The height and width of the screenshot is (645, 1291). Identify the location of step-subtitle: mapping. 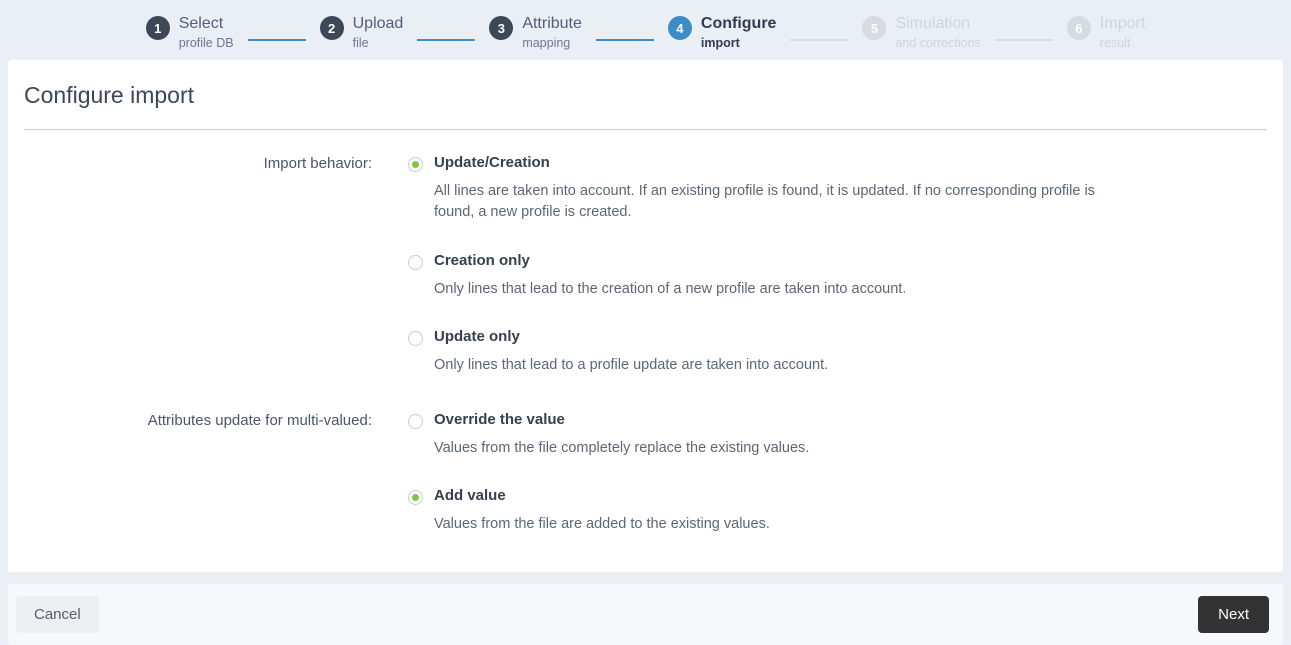
(546, 43).